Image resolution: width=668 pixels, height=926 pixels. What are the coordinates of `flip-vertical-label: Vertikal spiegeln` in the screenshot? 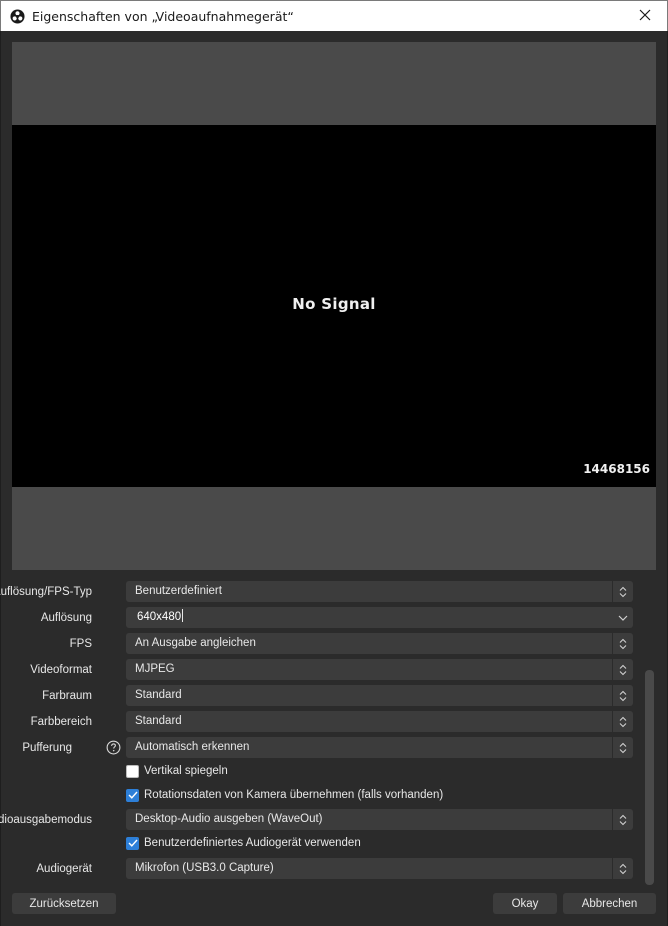 It's located at (186, 771).